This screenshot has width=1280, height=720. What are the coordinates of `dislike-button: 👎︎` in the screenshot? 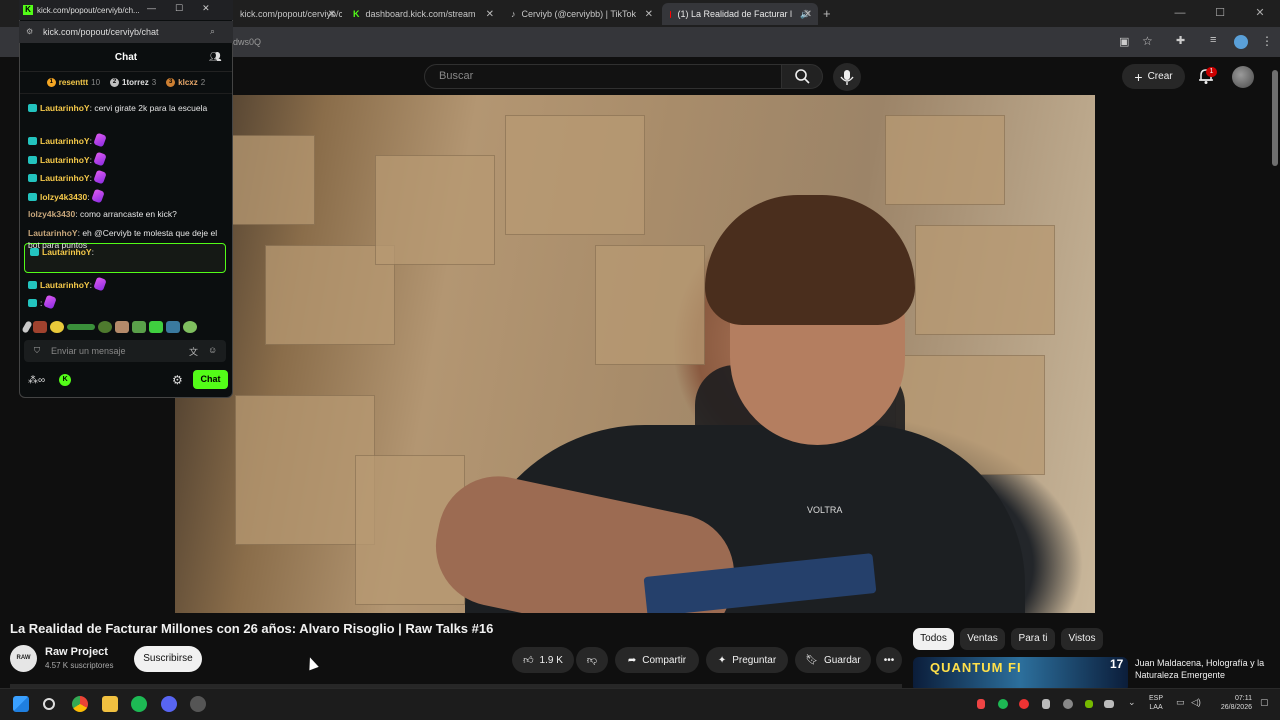 It's located at (592, 660).